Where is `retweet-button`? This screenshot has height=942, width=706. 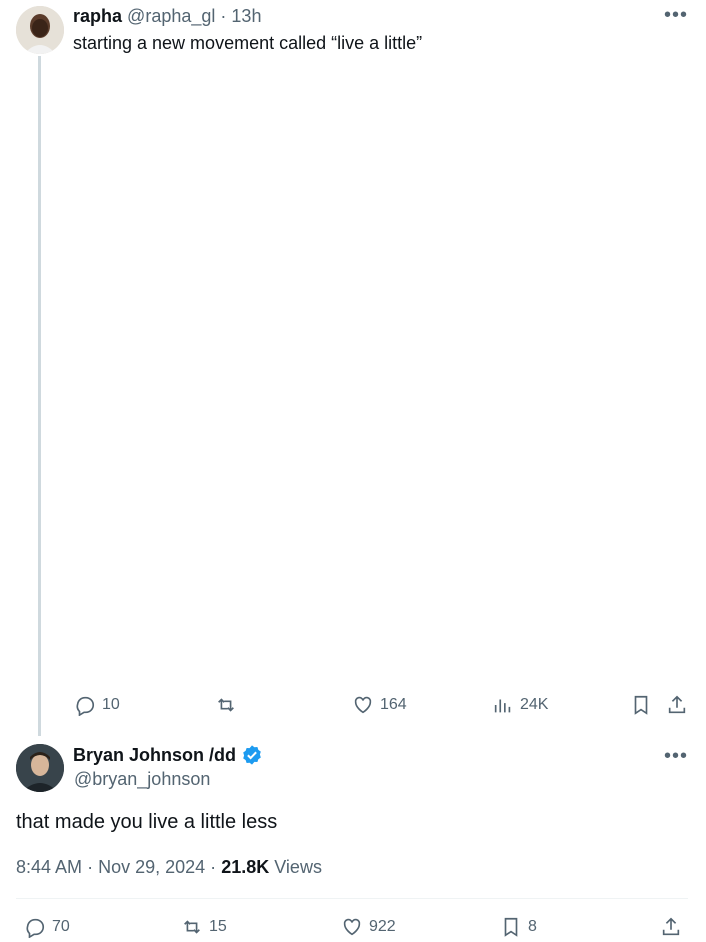
retweet-button is located at coordinates (226, 705).